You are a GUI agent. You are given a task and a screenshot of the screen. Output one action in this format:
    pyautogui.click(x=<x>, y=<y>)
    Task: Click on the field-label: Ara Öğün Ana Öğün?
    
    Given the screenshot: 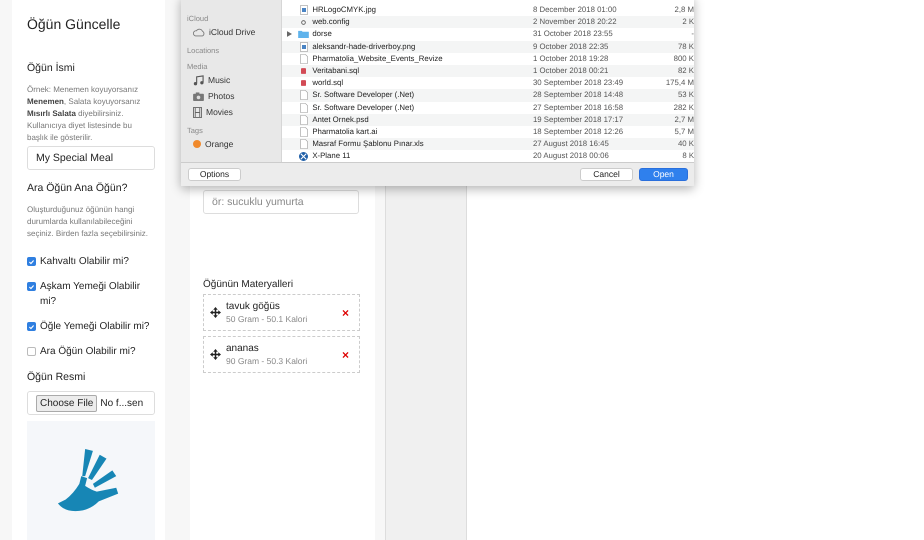 What is the action you would take?
    pyautogui.click(x=77, y=188)
    